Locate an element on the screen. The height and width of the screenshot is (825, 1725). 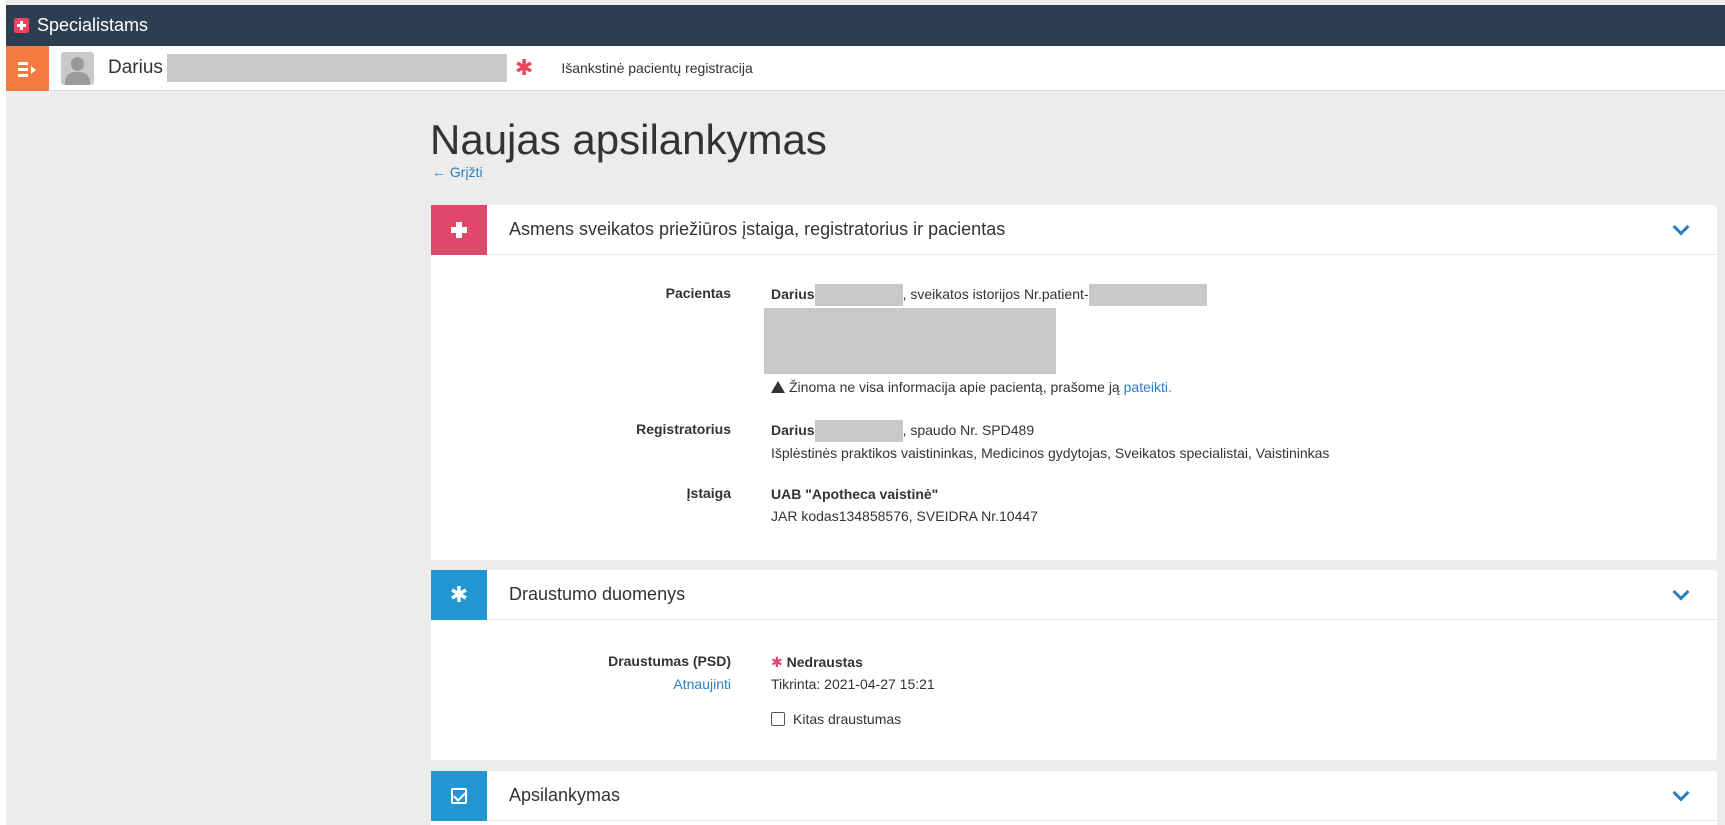
left-edge is located at coordinates (3, 412).